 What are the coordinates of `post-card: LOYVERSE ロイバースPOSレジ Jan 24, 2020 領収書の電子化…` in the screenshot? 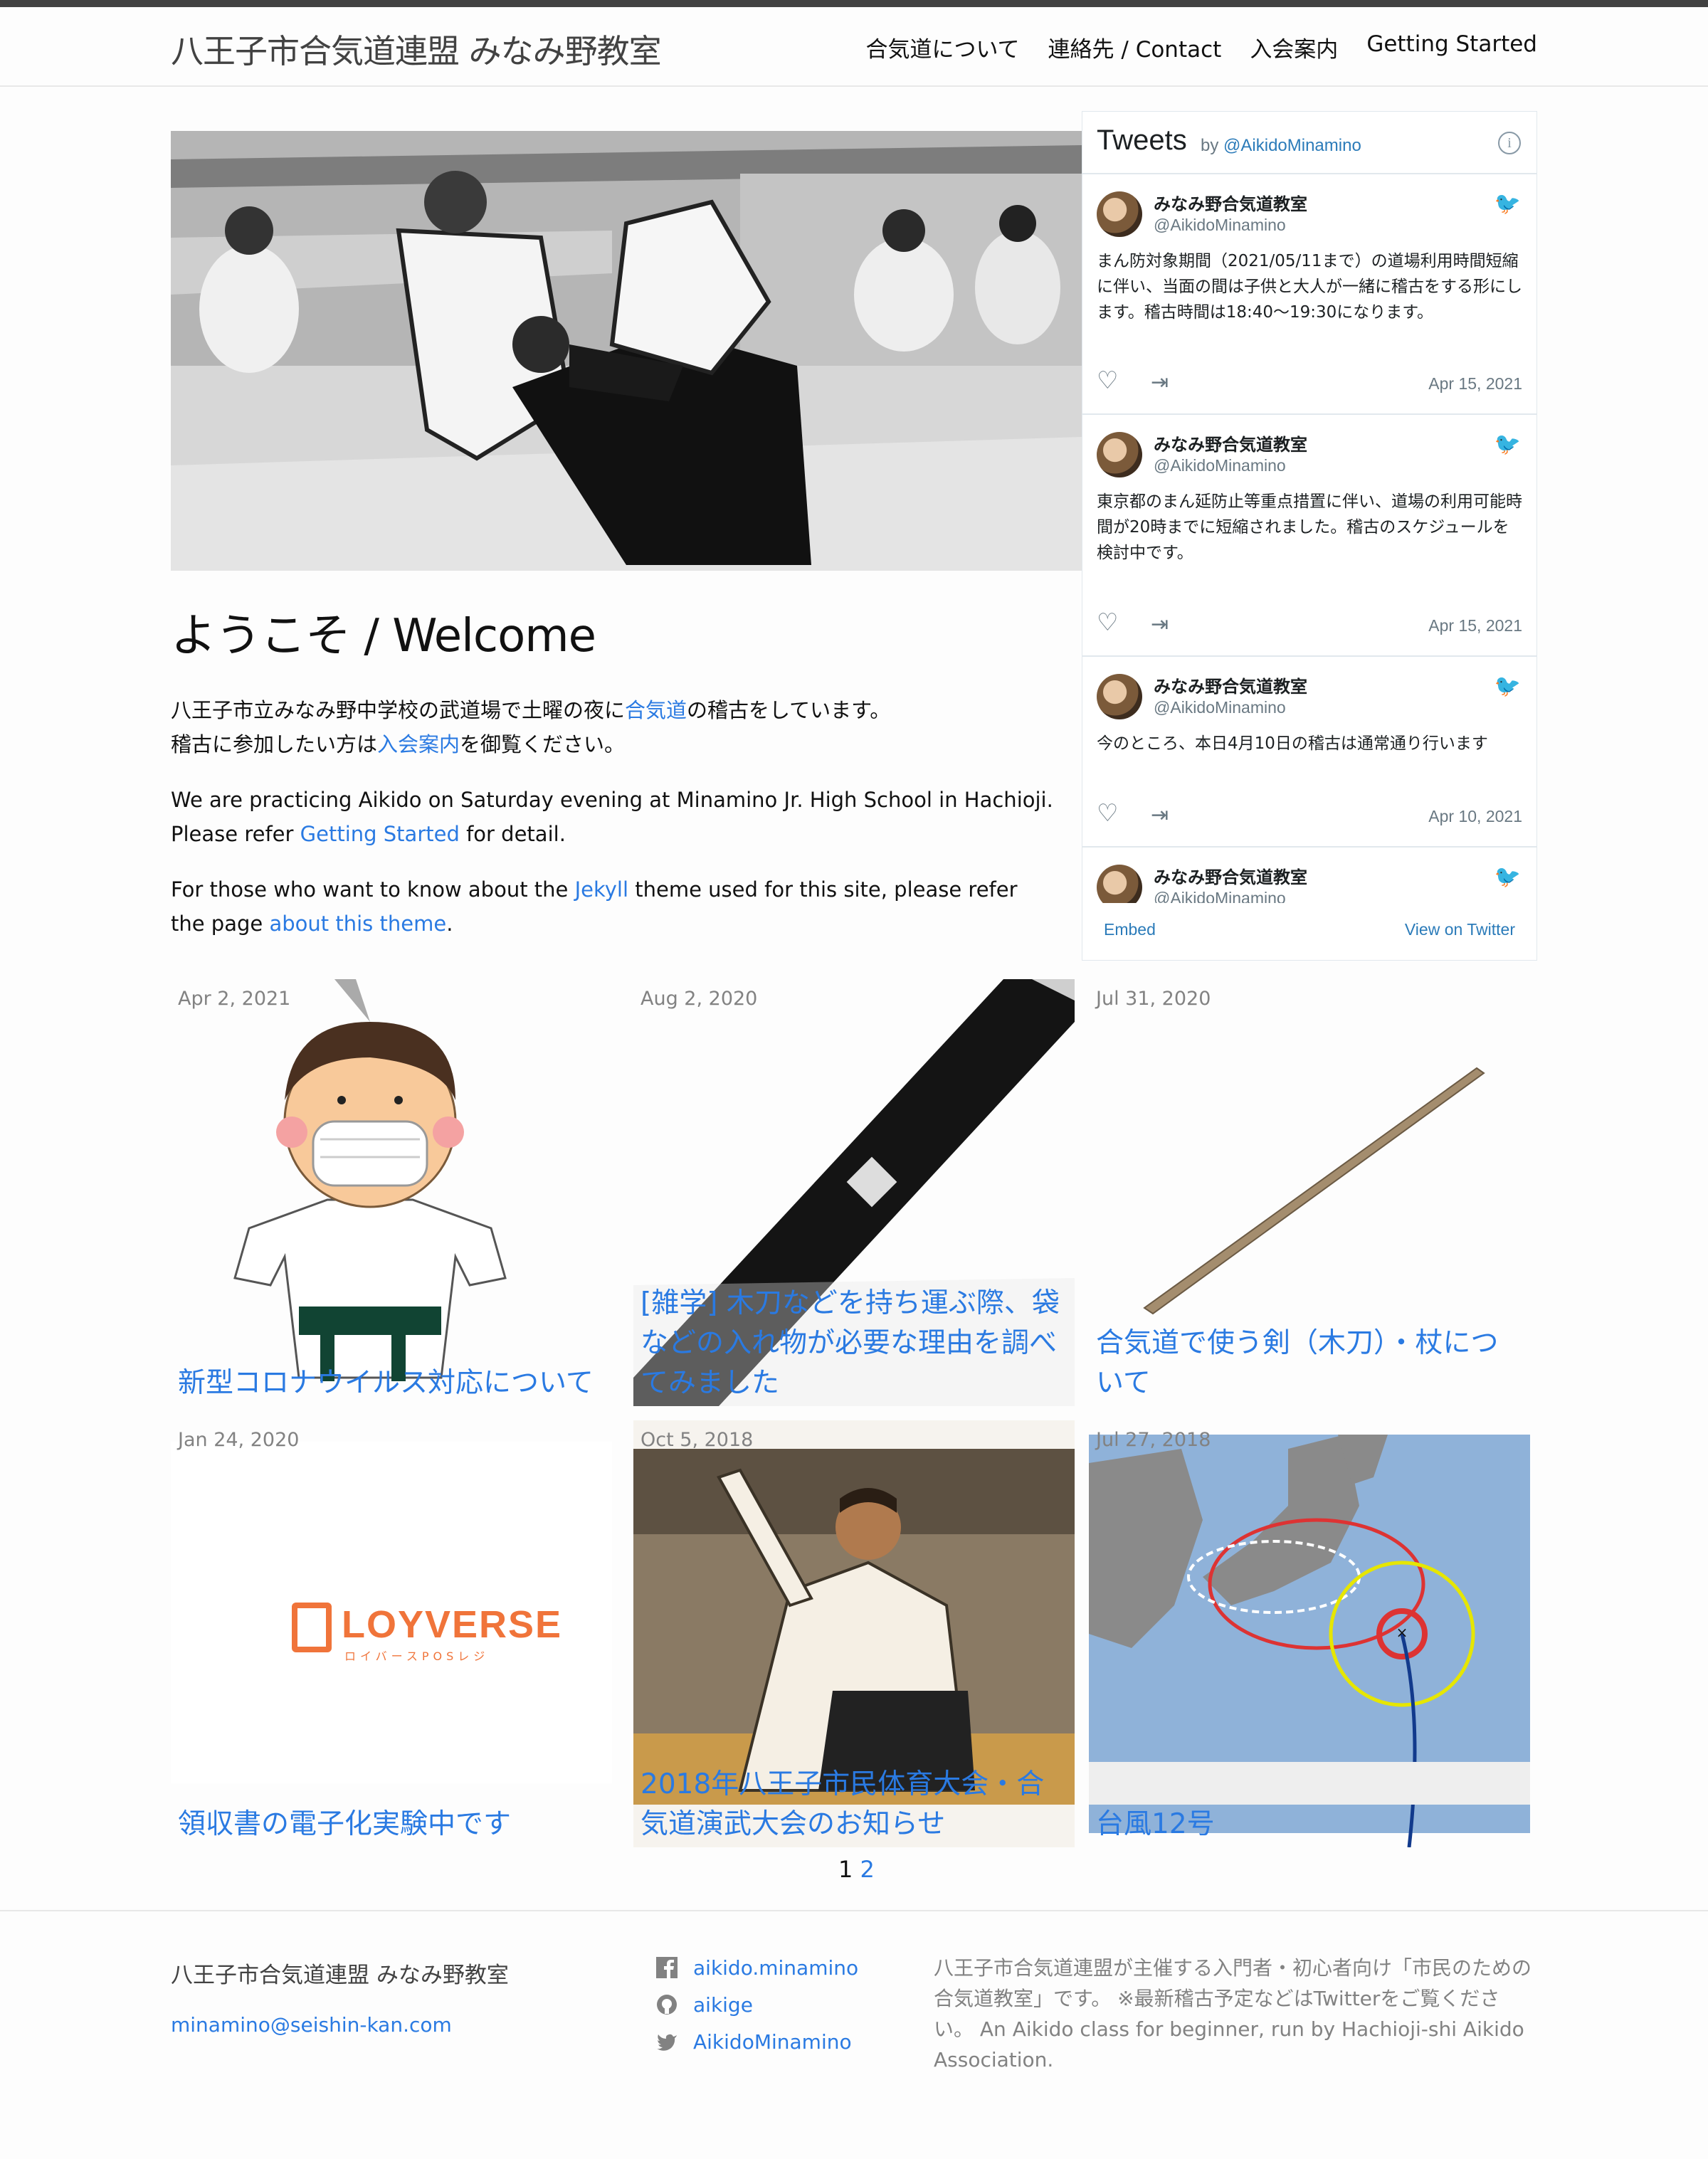 It's located at (391, 1633).